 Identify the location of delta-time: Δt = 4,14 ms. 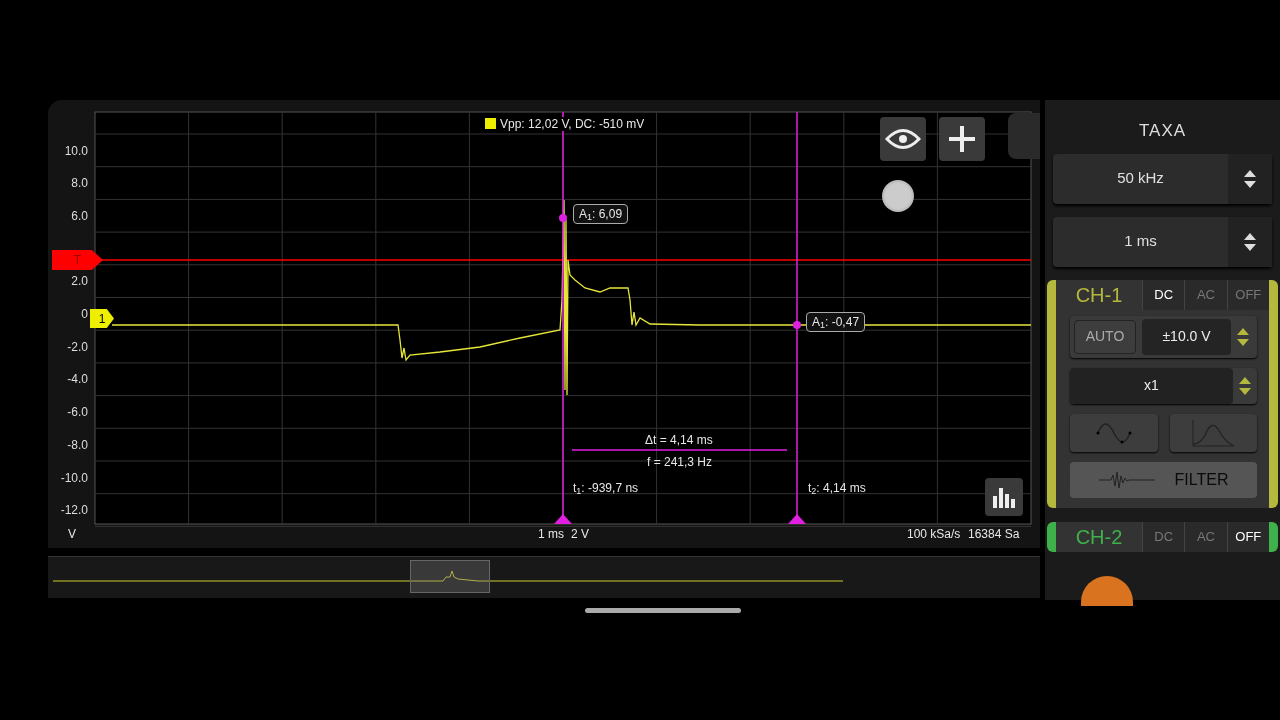
(679, 440).